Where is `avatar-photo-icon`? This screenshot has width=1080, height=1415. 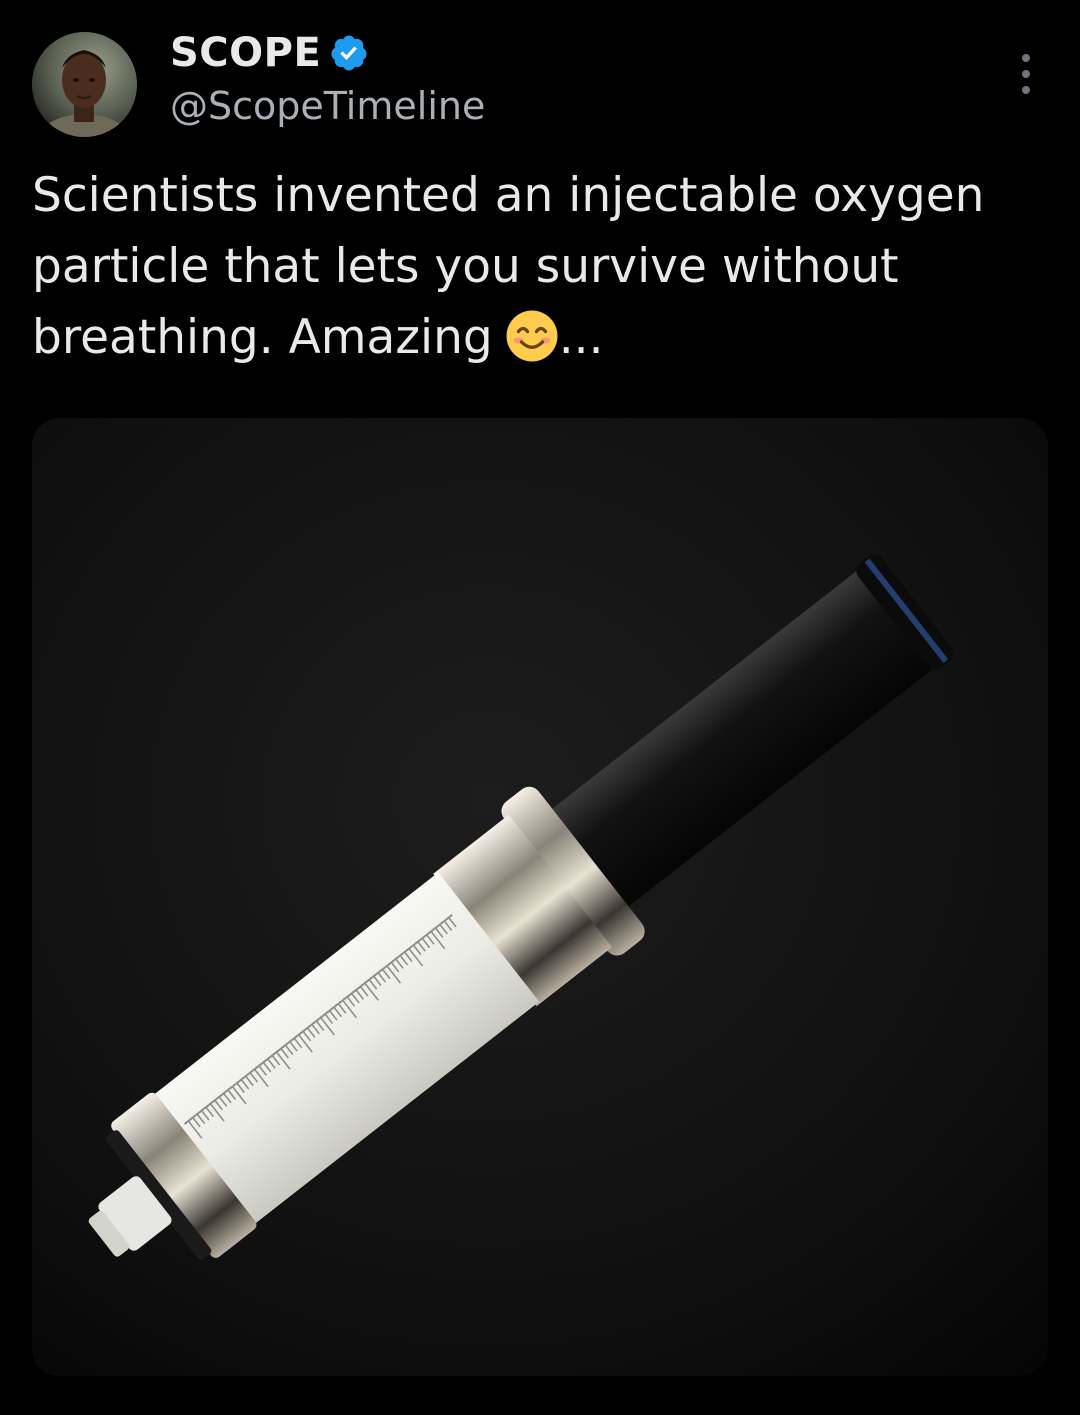 avatar-photo-icon is located at coordinates (84, 84).